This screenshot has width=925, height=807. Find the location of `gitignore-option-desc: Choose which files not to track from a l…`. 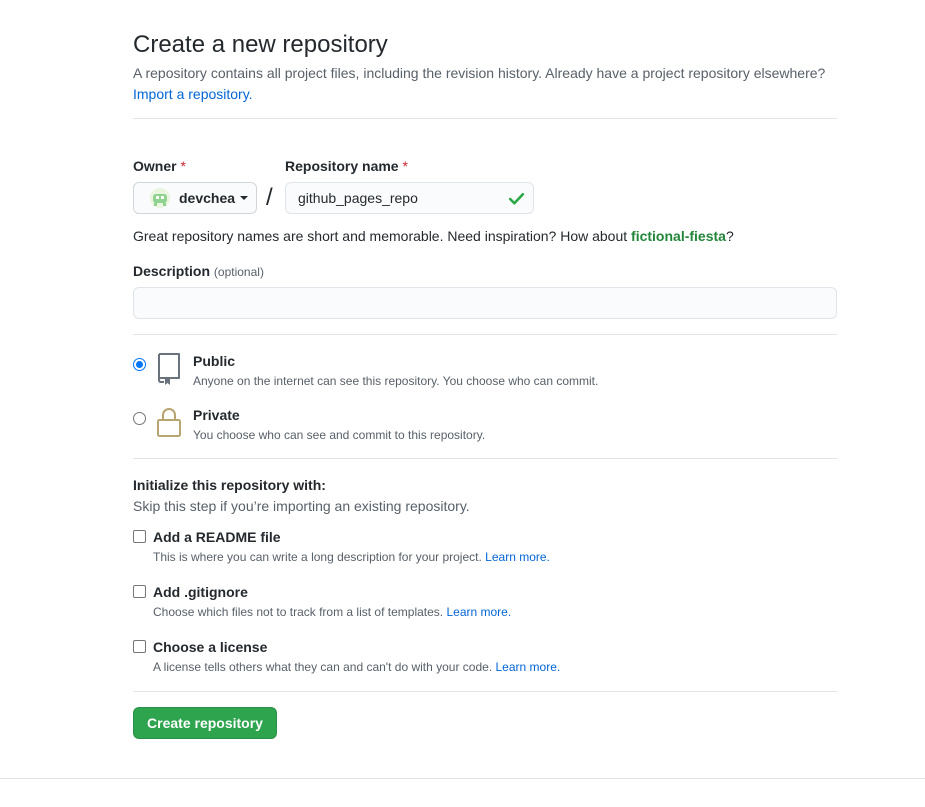

gitignore-option-desc: Choose which files not to track from a l… is located at coordinates (332, 612).